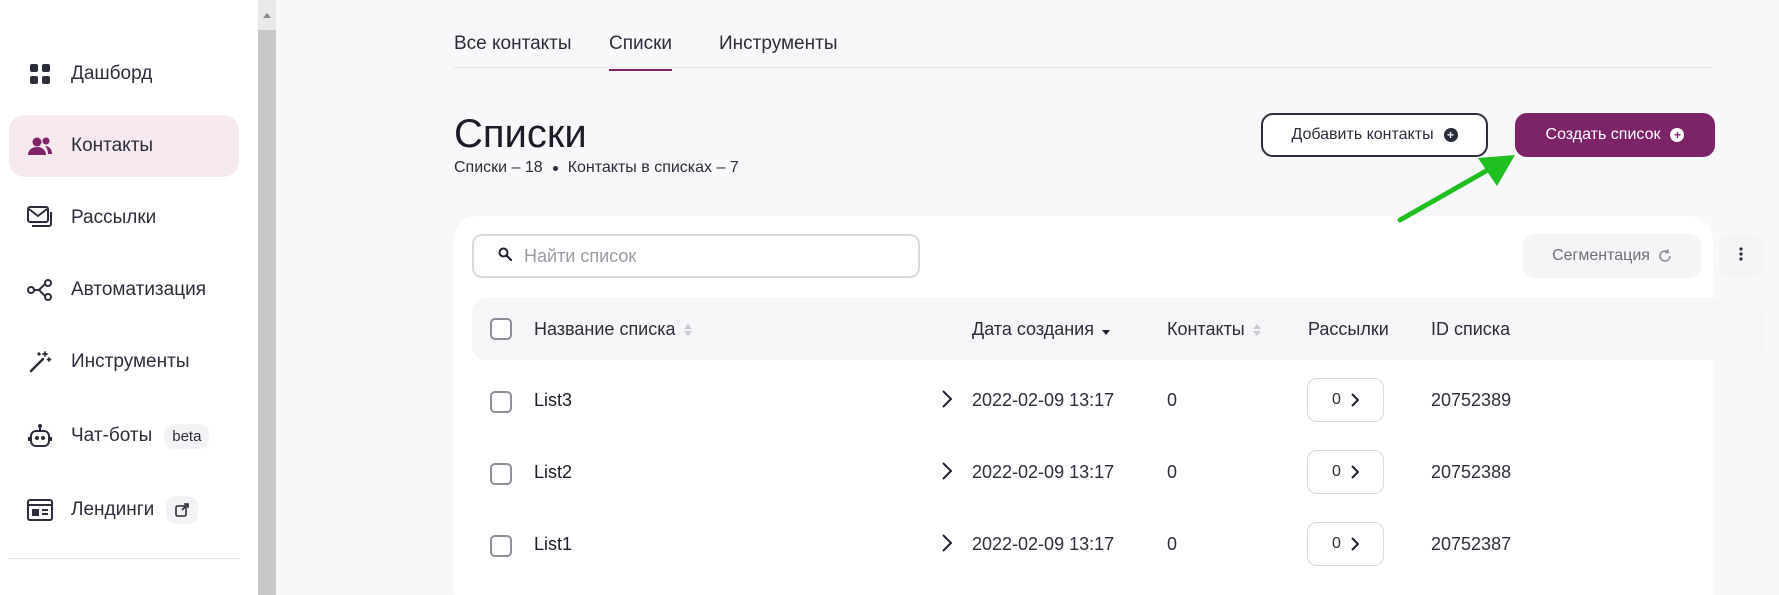 The width and height of the screenshot is (1779, 595). What do you see at coordinates (553, 400) in the screenshot?
I see `list-name: List3` at bounding box center [553, 400].